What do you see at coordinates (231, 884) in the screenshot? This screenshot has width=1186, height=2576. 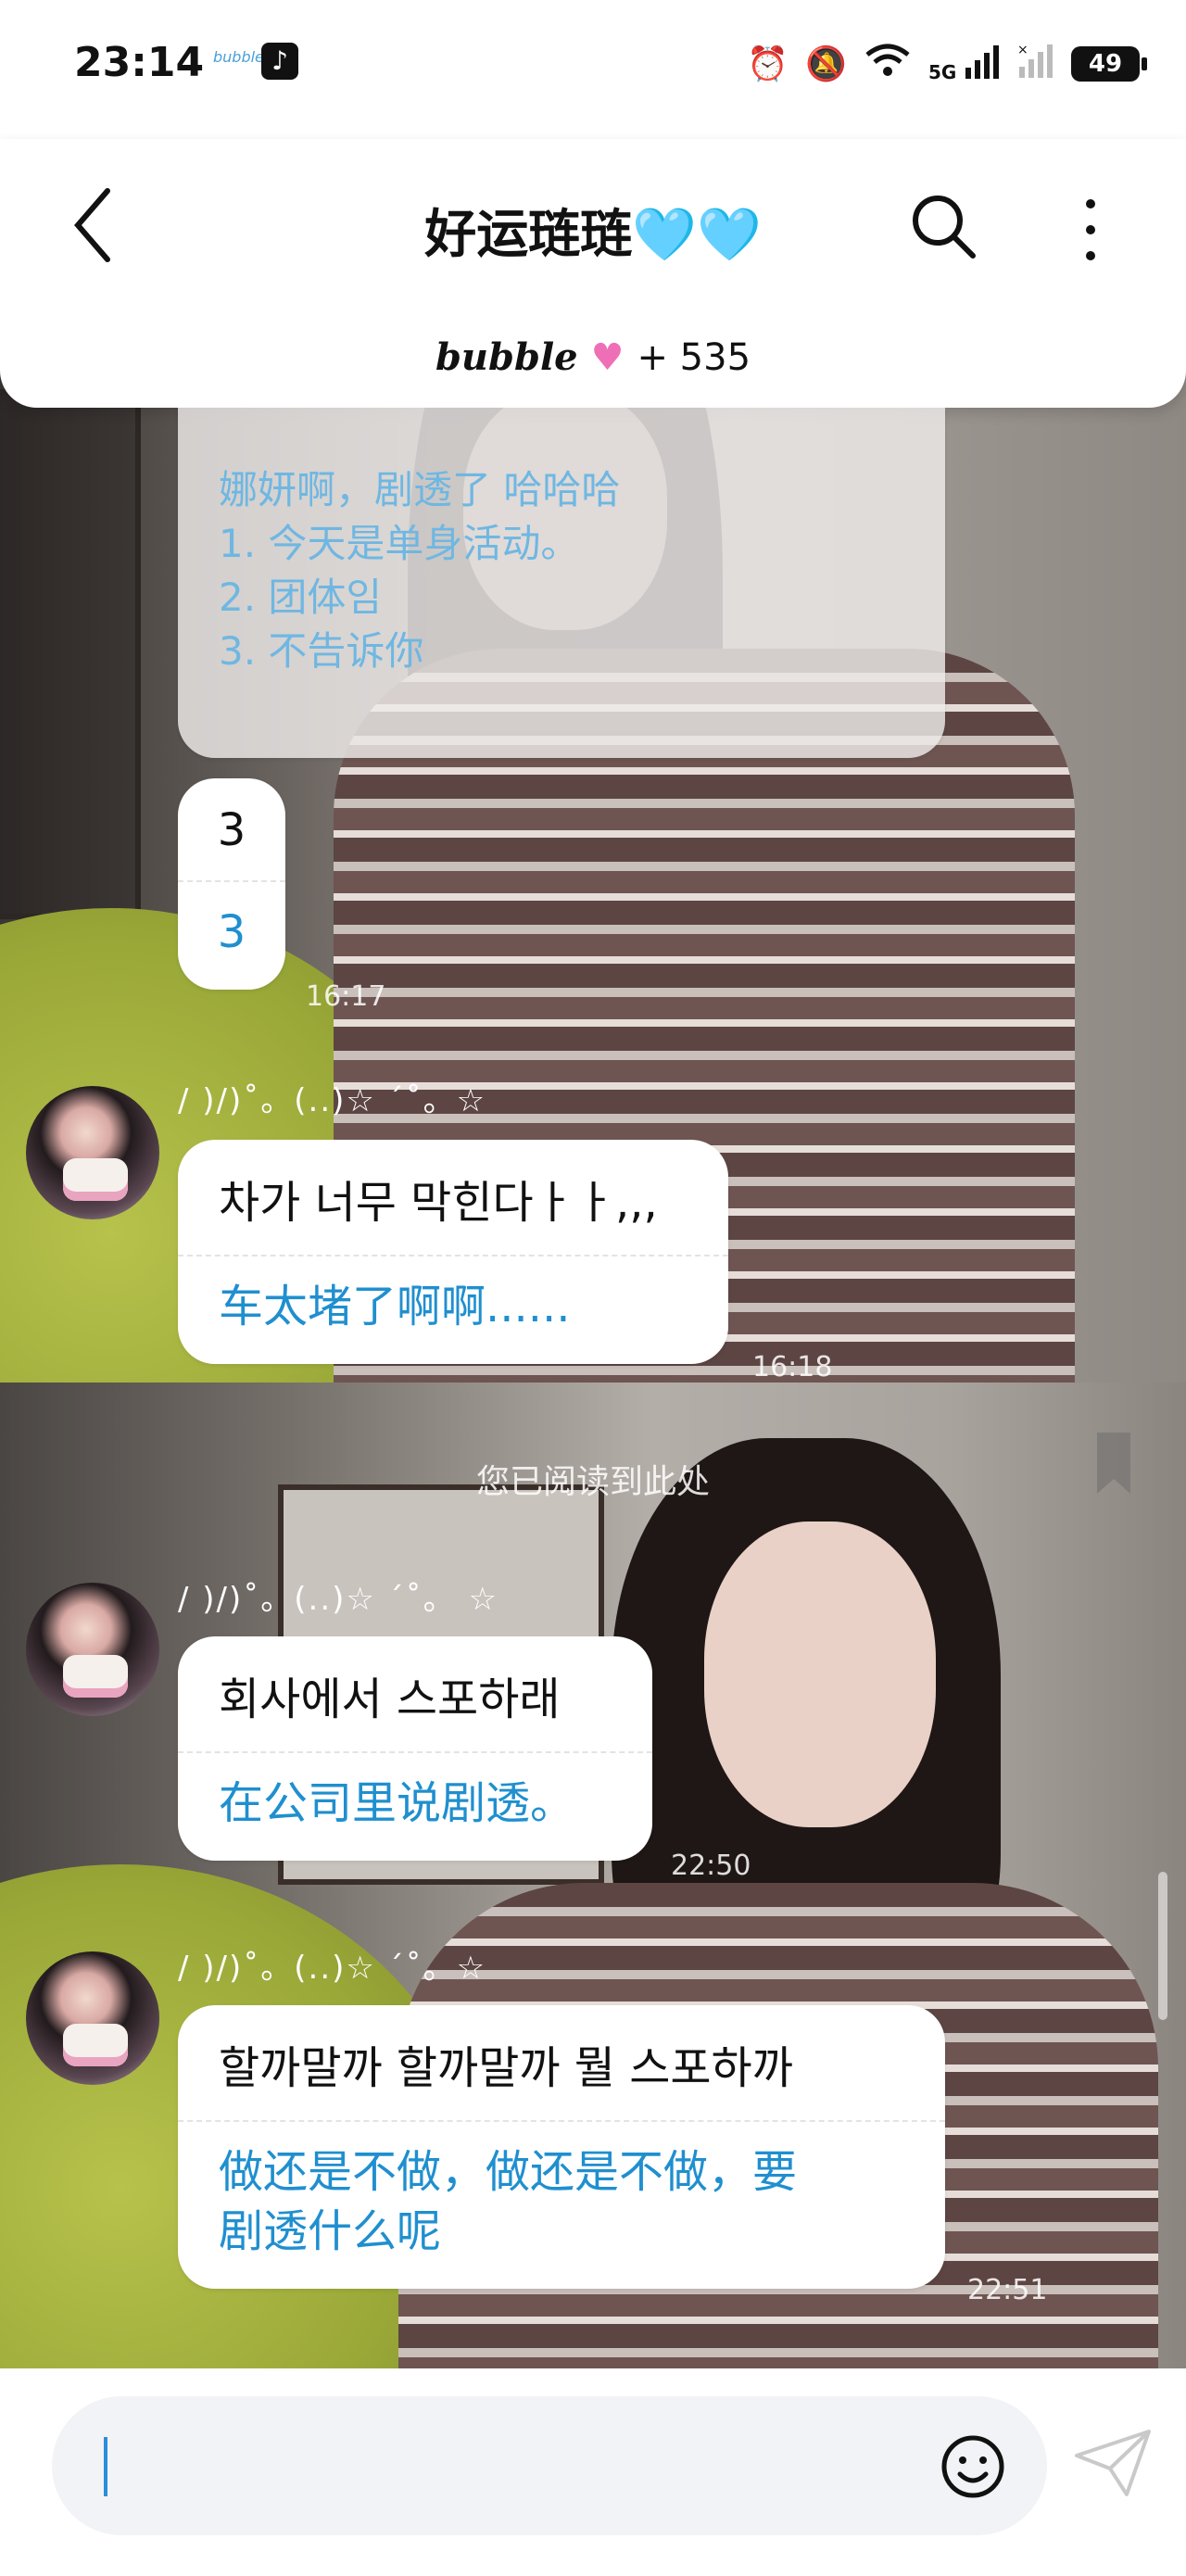 I see `message-bubble: 3 3` at bounding box center [231, 884].